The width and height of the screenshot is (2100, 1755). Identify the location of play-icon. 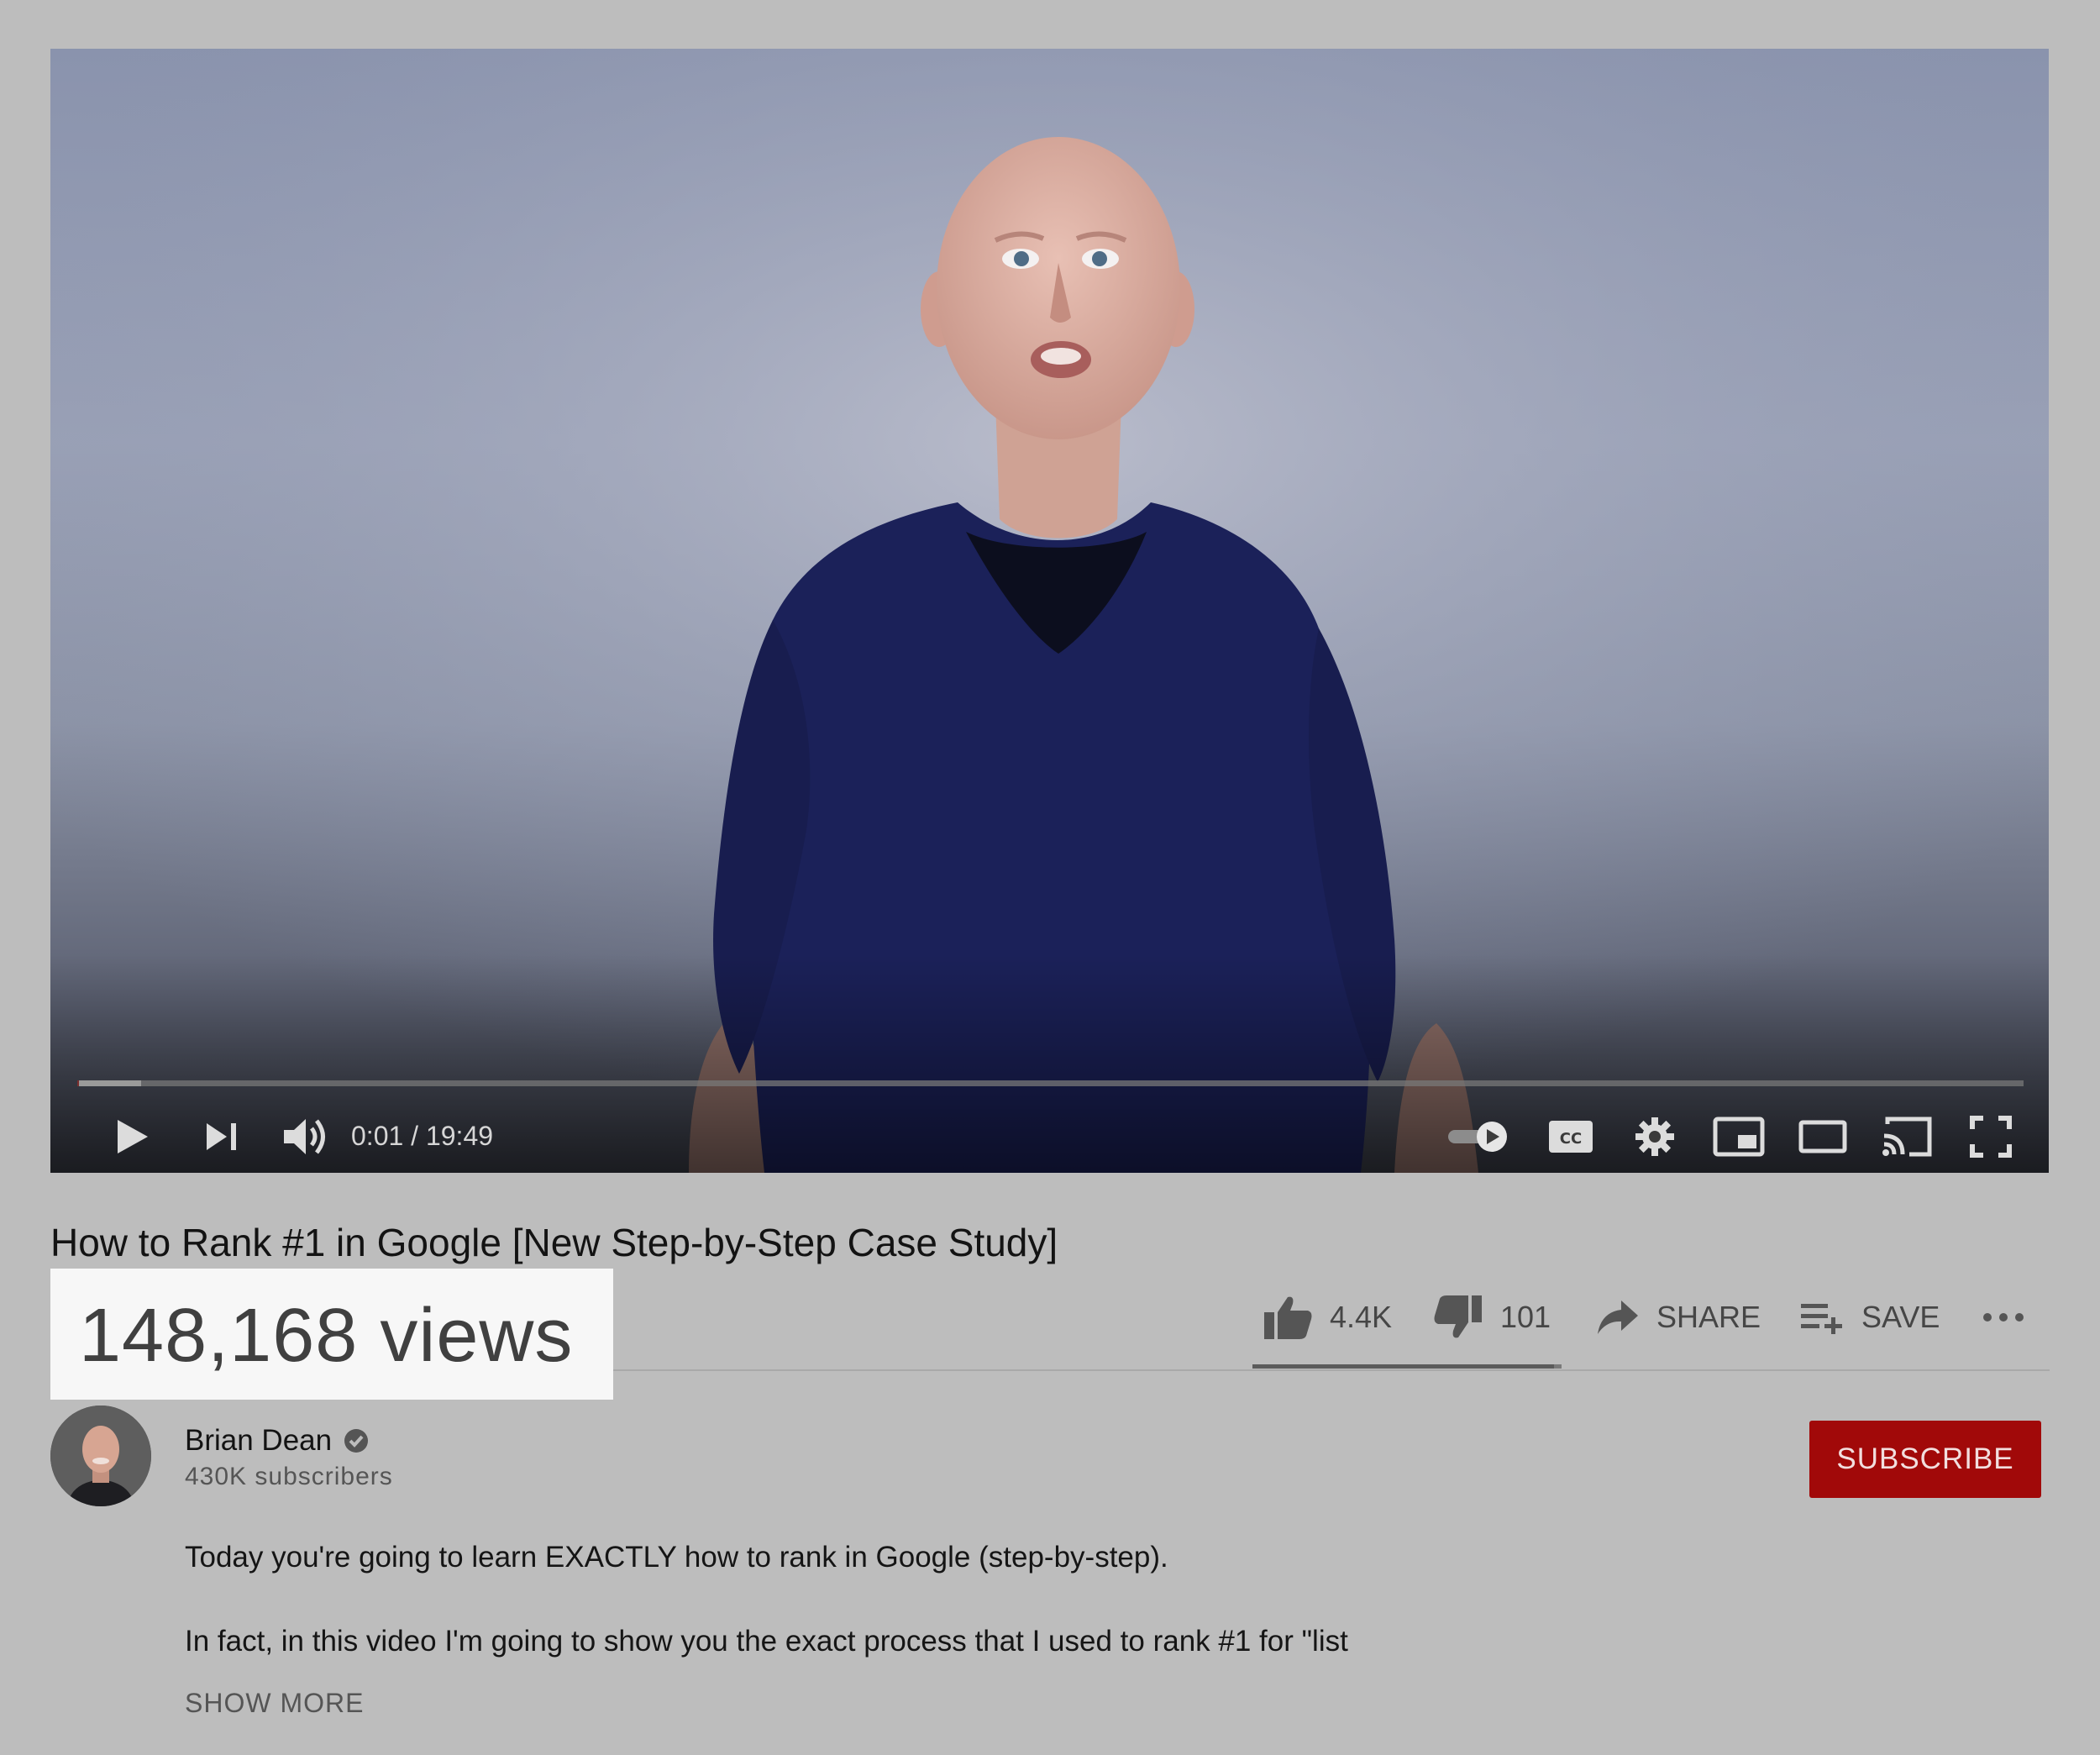
(133, 1136).